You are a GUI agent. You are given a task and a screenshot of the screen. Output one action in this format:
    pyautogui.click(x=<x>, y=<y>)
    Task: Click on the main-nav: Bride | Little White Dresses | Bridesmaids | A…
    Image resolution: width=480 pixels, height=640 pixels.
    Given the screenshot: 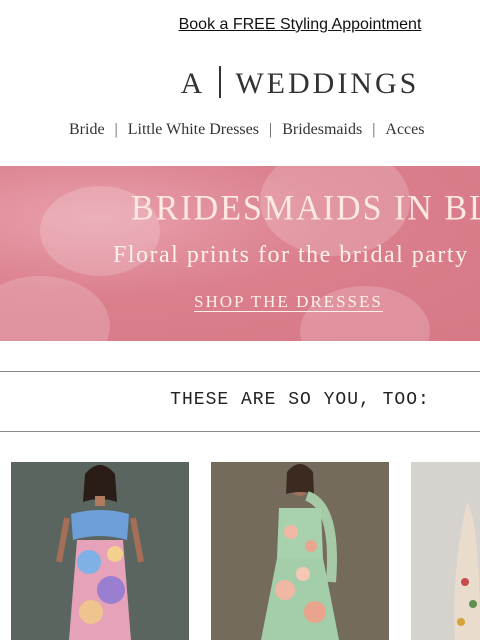 What is the action you would take?
    pyautogui.click(x=246, y=130)
    